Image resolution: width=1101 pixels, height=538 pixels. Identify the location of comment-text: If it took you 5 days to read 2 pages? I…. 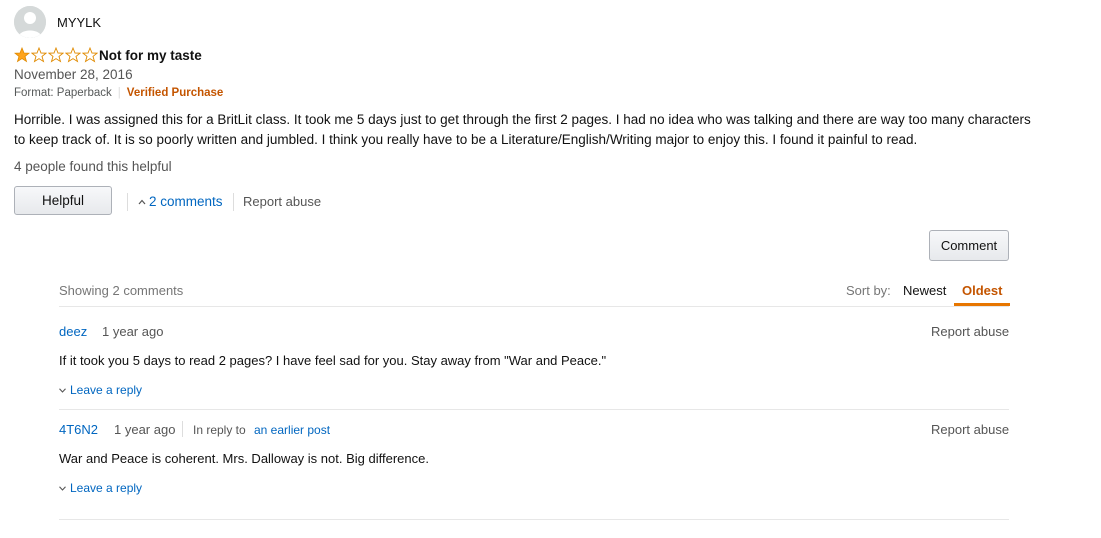
(333, 360).